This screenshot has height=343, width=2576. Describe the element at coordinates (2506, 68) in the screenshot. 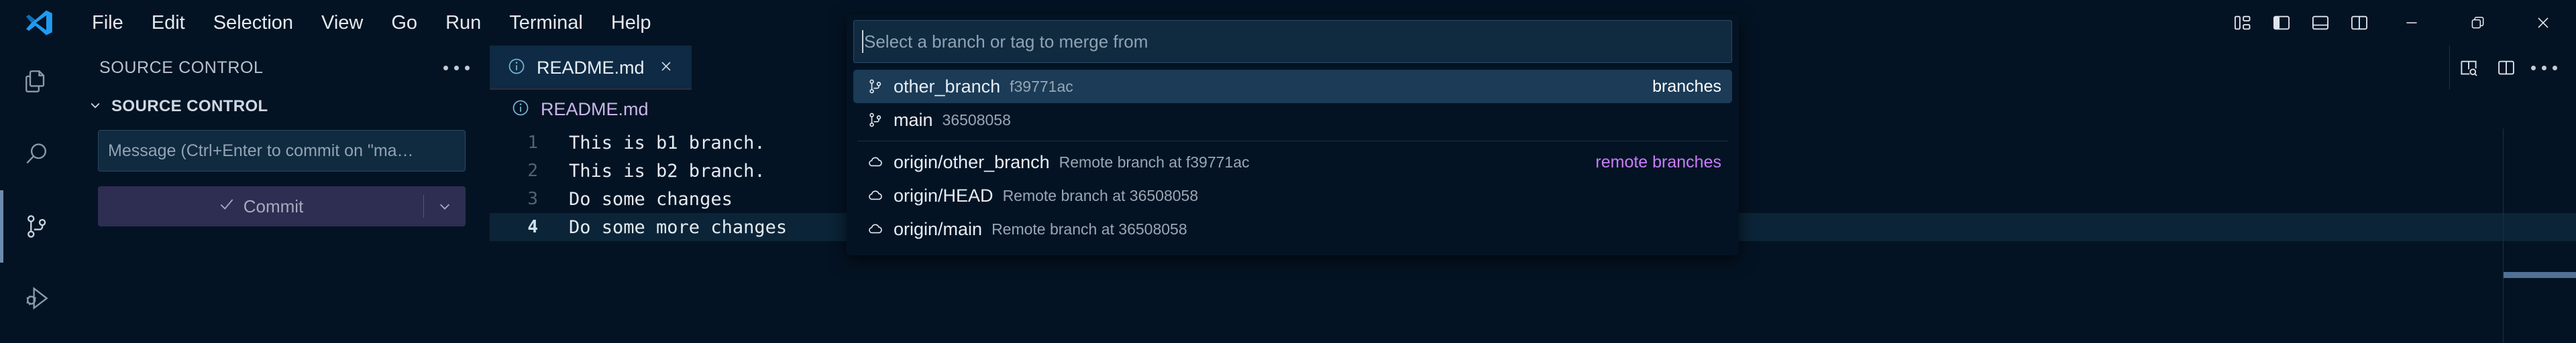

I see `split-editor-icon` at that location.